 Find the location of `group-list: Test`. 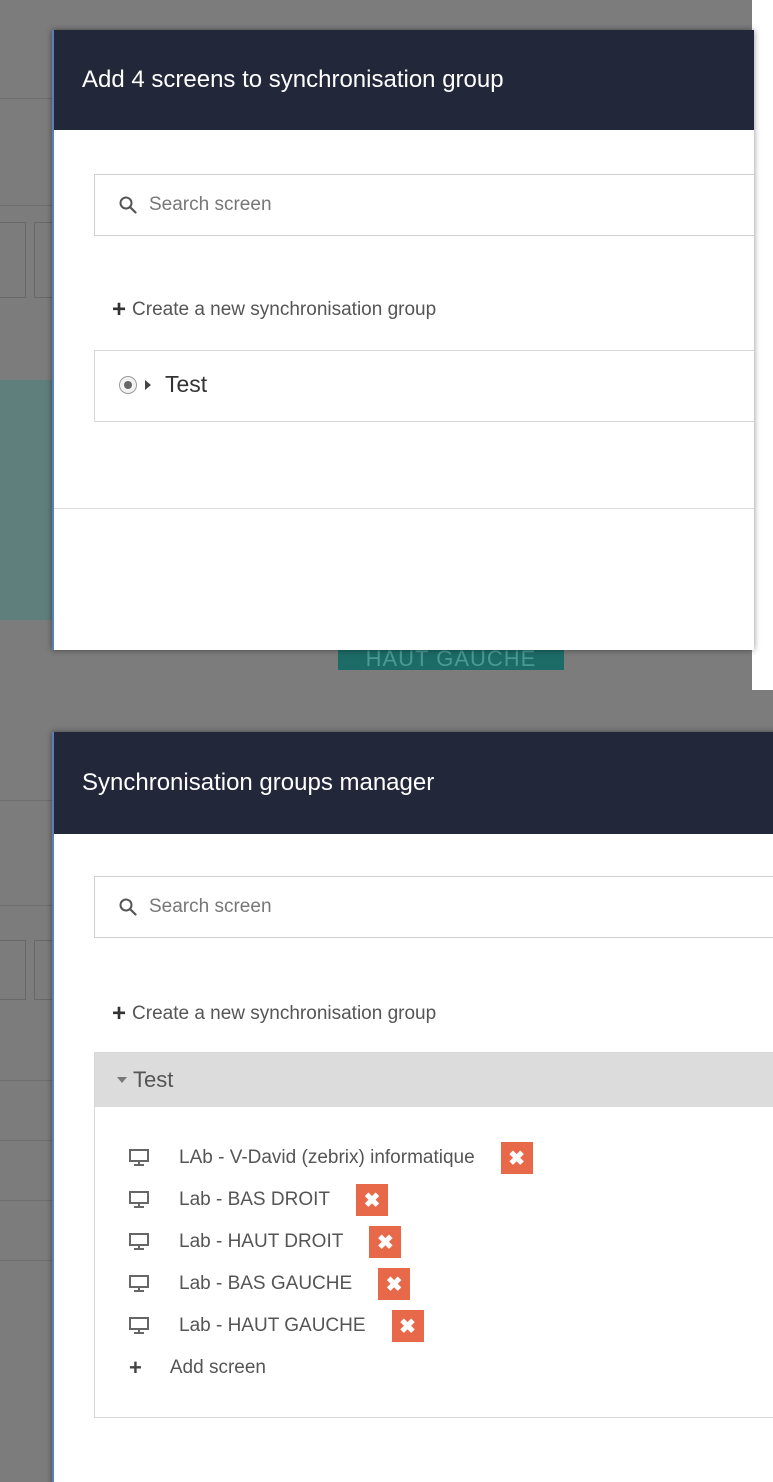

group-list: Test is located at coordinates (424, 386).